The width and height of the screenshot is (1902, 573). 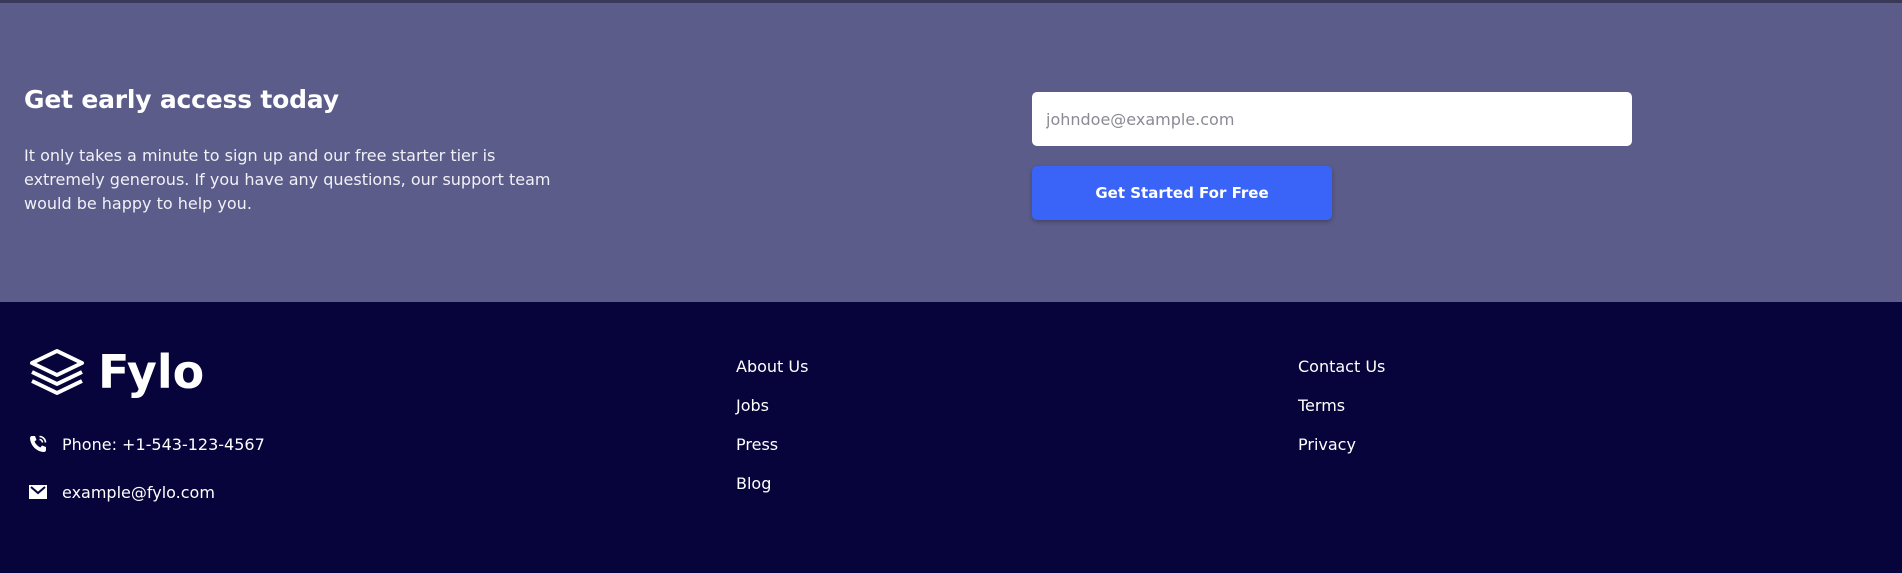 I want to click on footer-links-support: Contact Us Terms Privacy, so click(x=1341, y=414).